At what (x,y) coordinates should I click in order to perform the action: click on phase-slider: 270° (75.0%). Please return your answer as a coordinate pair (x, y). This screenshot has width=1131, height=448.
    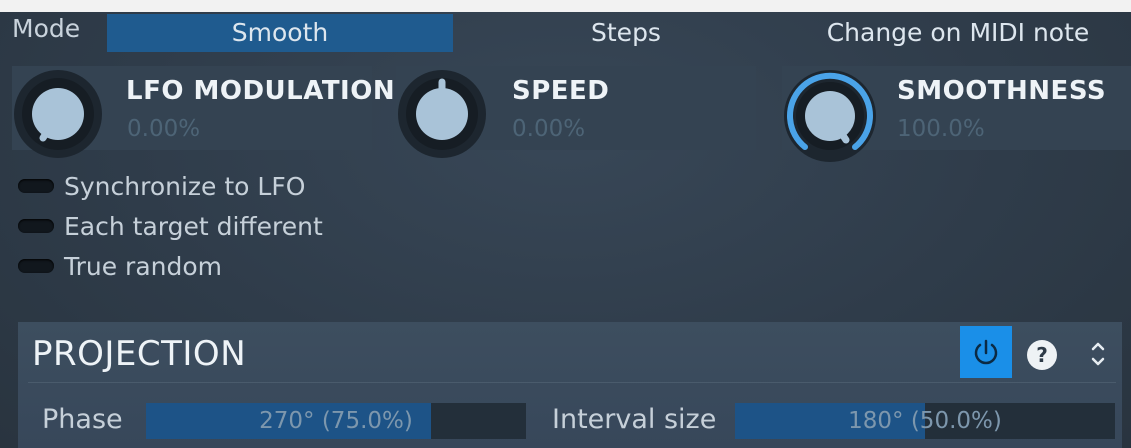
    Looking at the image, I should click on (336, 421).